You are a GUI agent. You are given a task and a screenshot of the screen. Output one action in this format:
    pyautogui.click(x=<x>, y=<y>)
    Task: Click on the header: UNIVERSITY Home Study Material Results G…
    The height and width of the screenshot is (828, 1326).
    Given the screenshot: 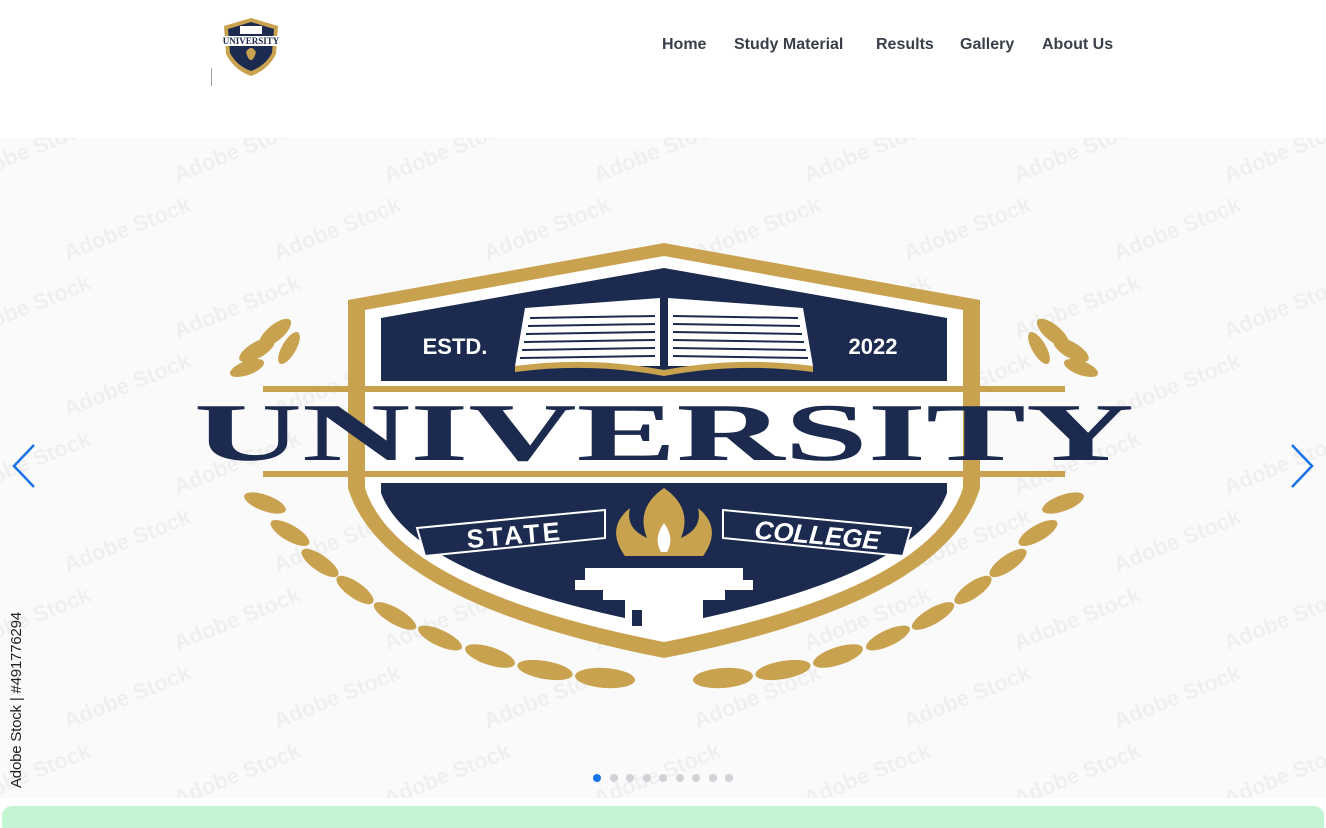 What is the action you would take?
    pyautogui.click(x=663, y=50)
    